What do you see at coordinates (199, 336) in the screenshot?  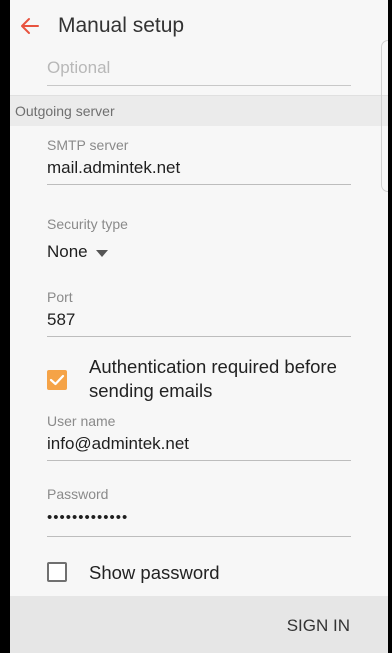 I see `port-underline` at bounding box center [199, 336].